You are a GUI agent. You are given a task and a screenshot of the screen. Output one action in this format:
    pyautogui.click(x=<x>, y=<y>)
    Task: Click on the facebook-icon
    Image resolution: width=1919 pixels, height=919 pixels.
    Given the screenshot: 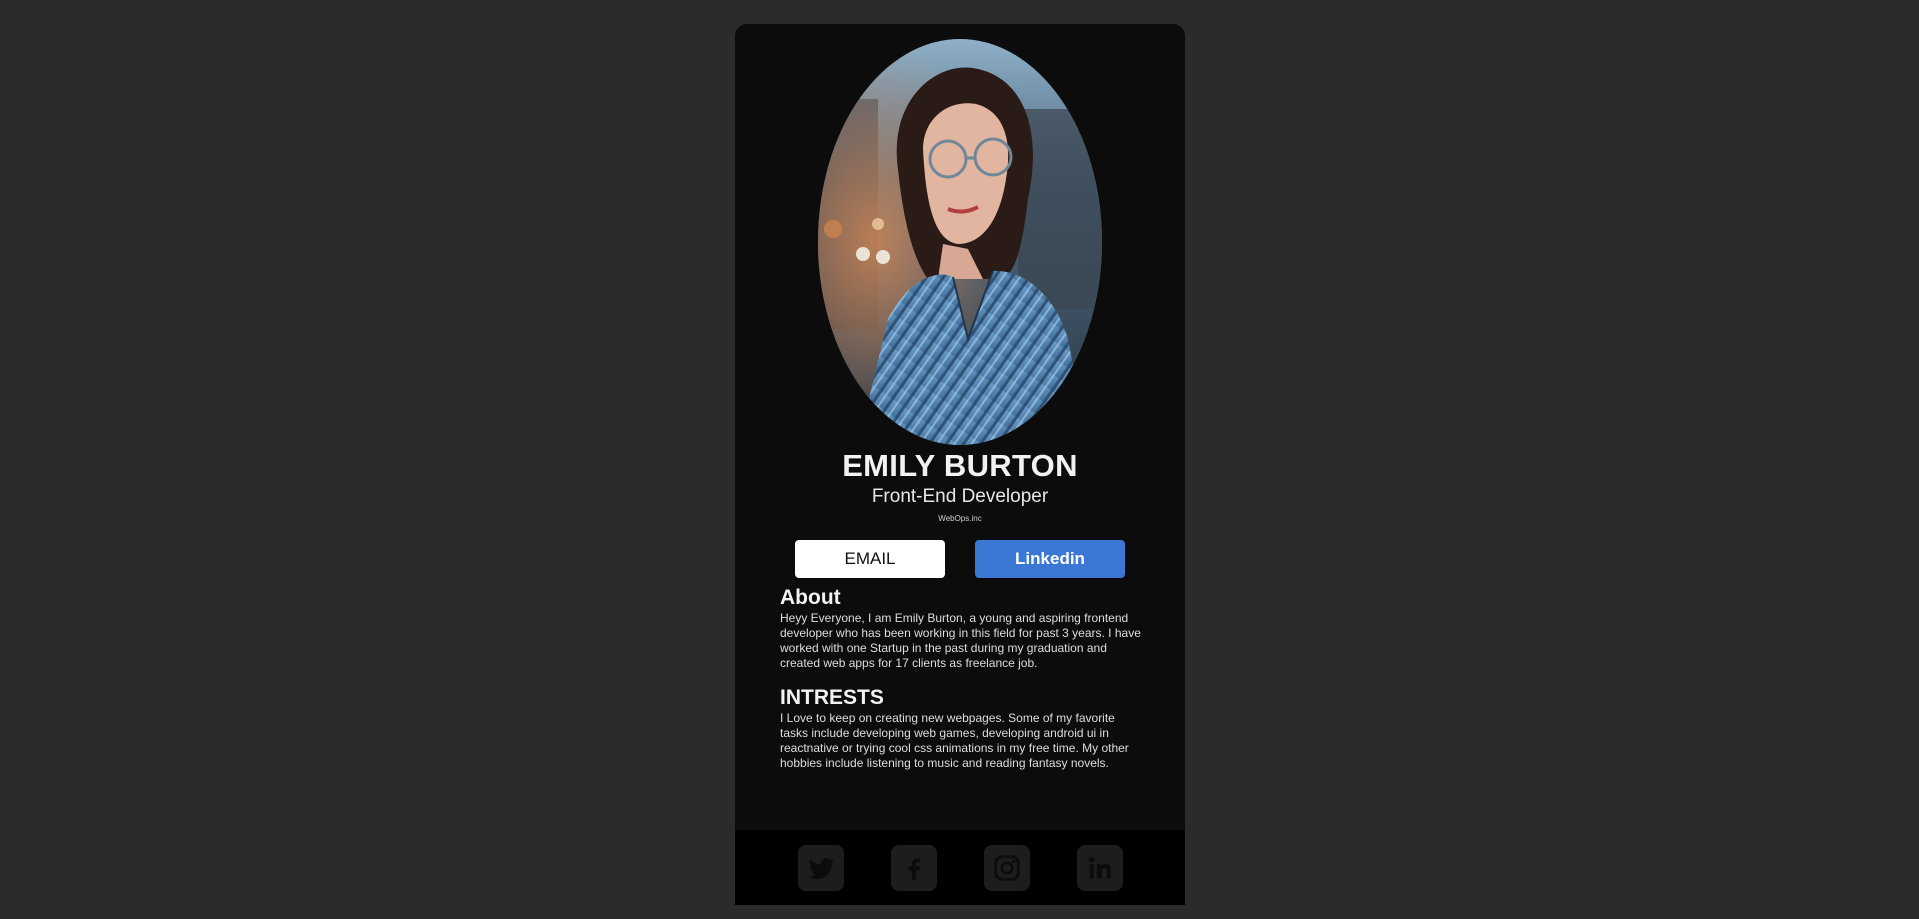 What is the action you would take?
    pyautogui.click(x=914, y=869)
    